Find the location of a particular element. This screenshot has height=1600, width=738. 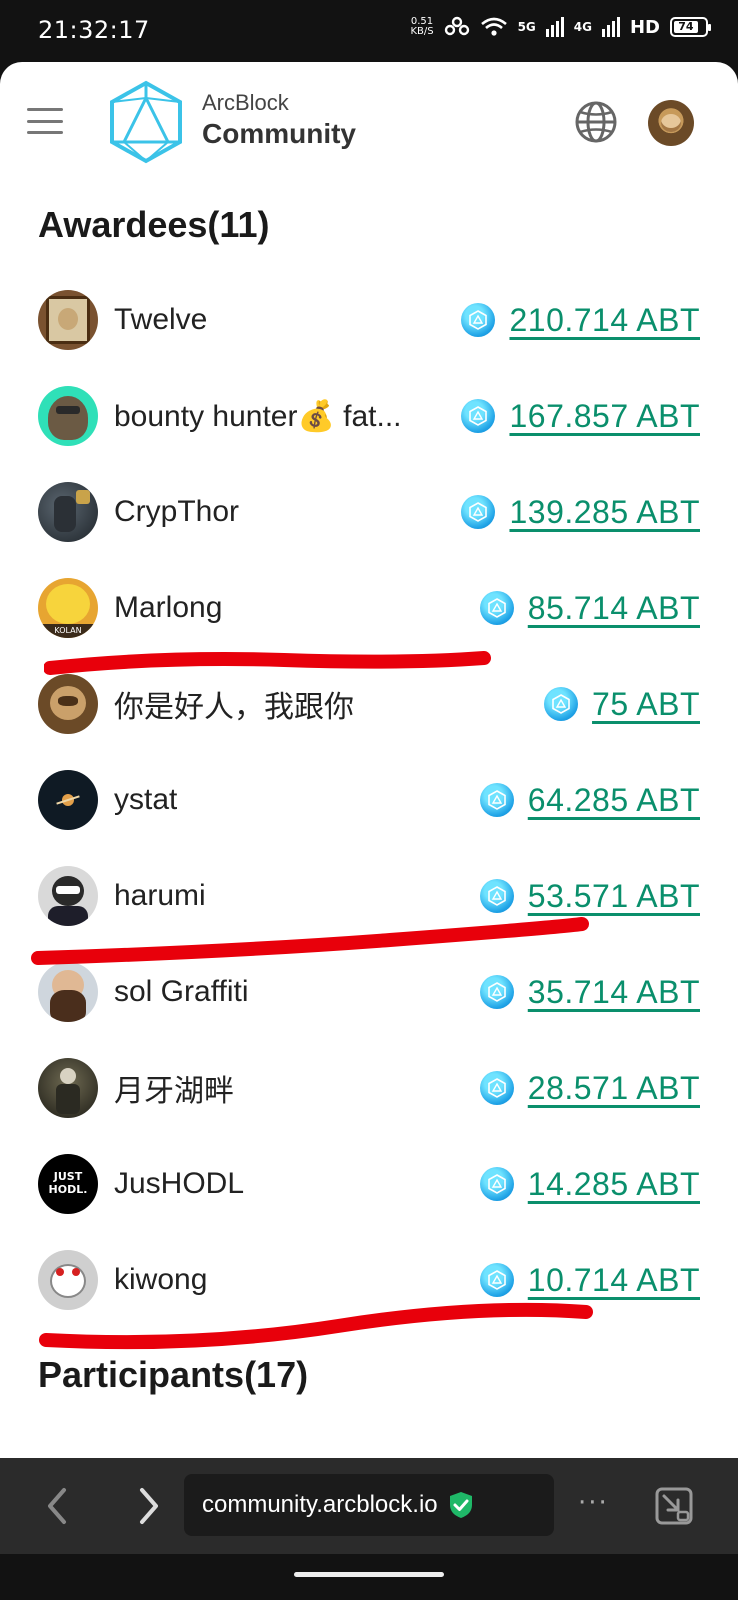

reward-amount: 10.714 ABT is located at coordinates (589, 1280).